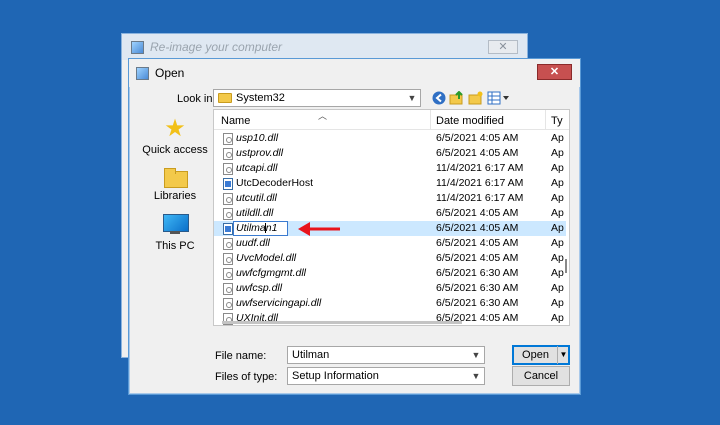 This screenshot has width=720, height=425. Describe the element at coordinates (311, 355) in the screenshot. I see `file-name-value: Utilman` at that location.